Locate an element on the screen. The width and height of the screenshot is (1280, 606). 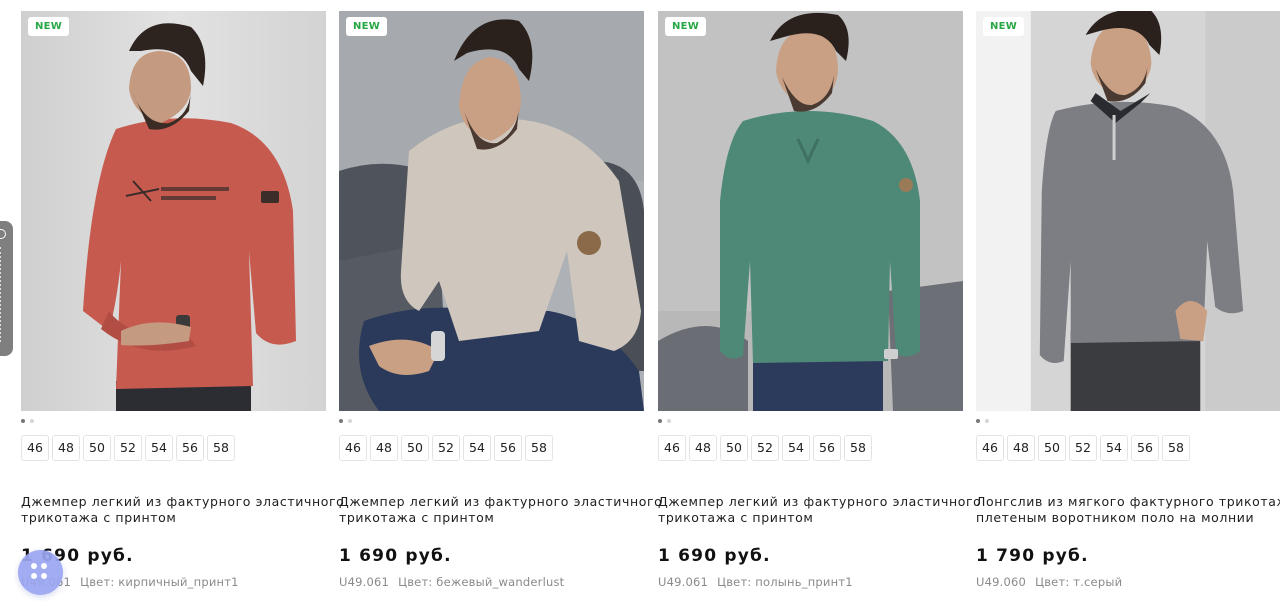
product-sku: U49.060 is located at coordinates (1001, 582).